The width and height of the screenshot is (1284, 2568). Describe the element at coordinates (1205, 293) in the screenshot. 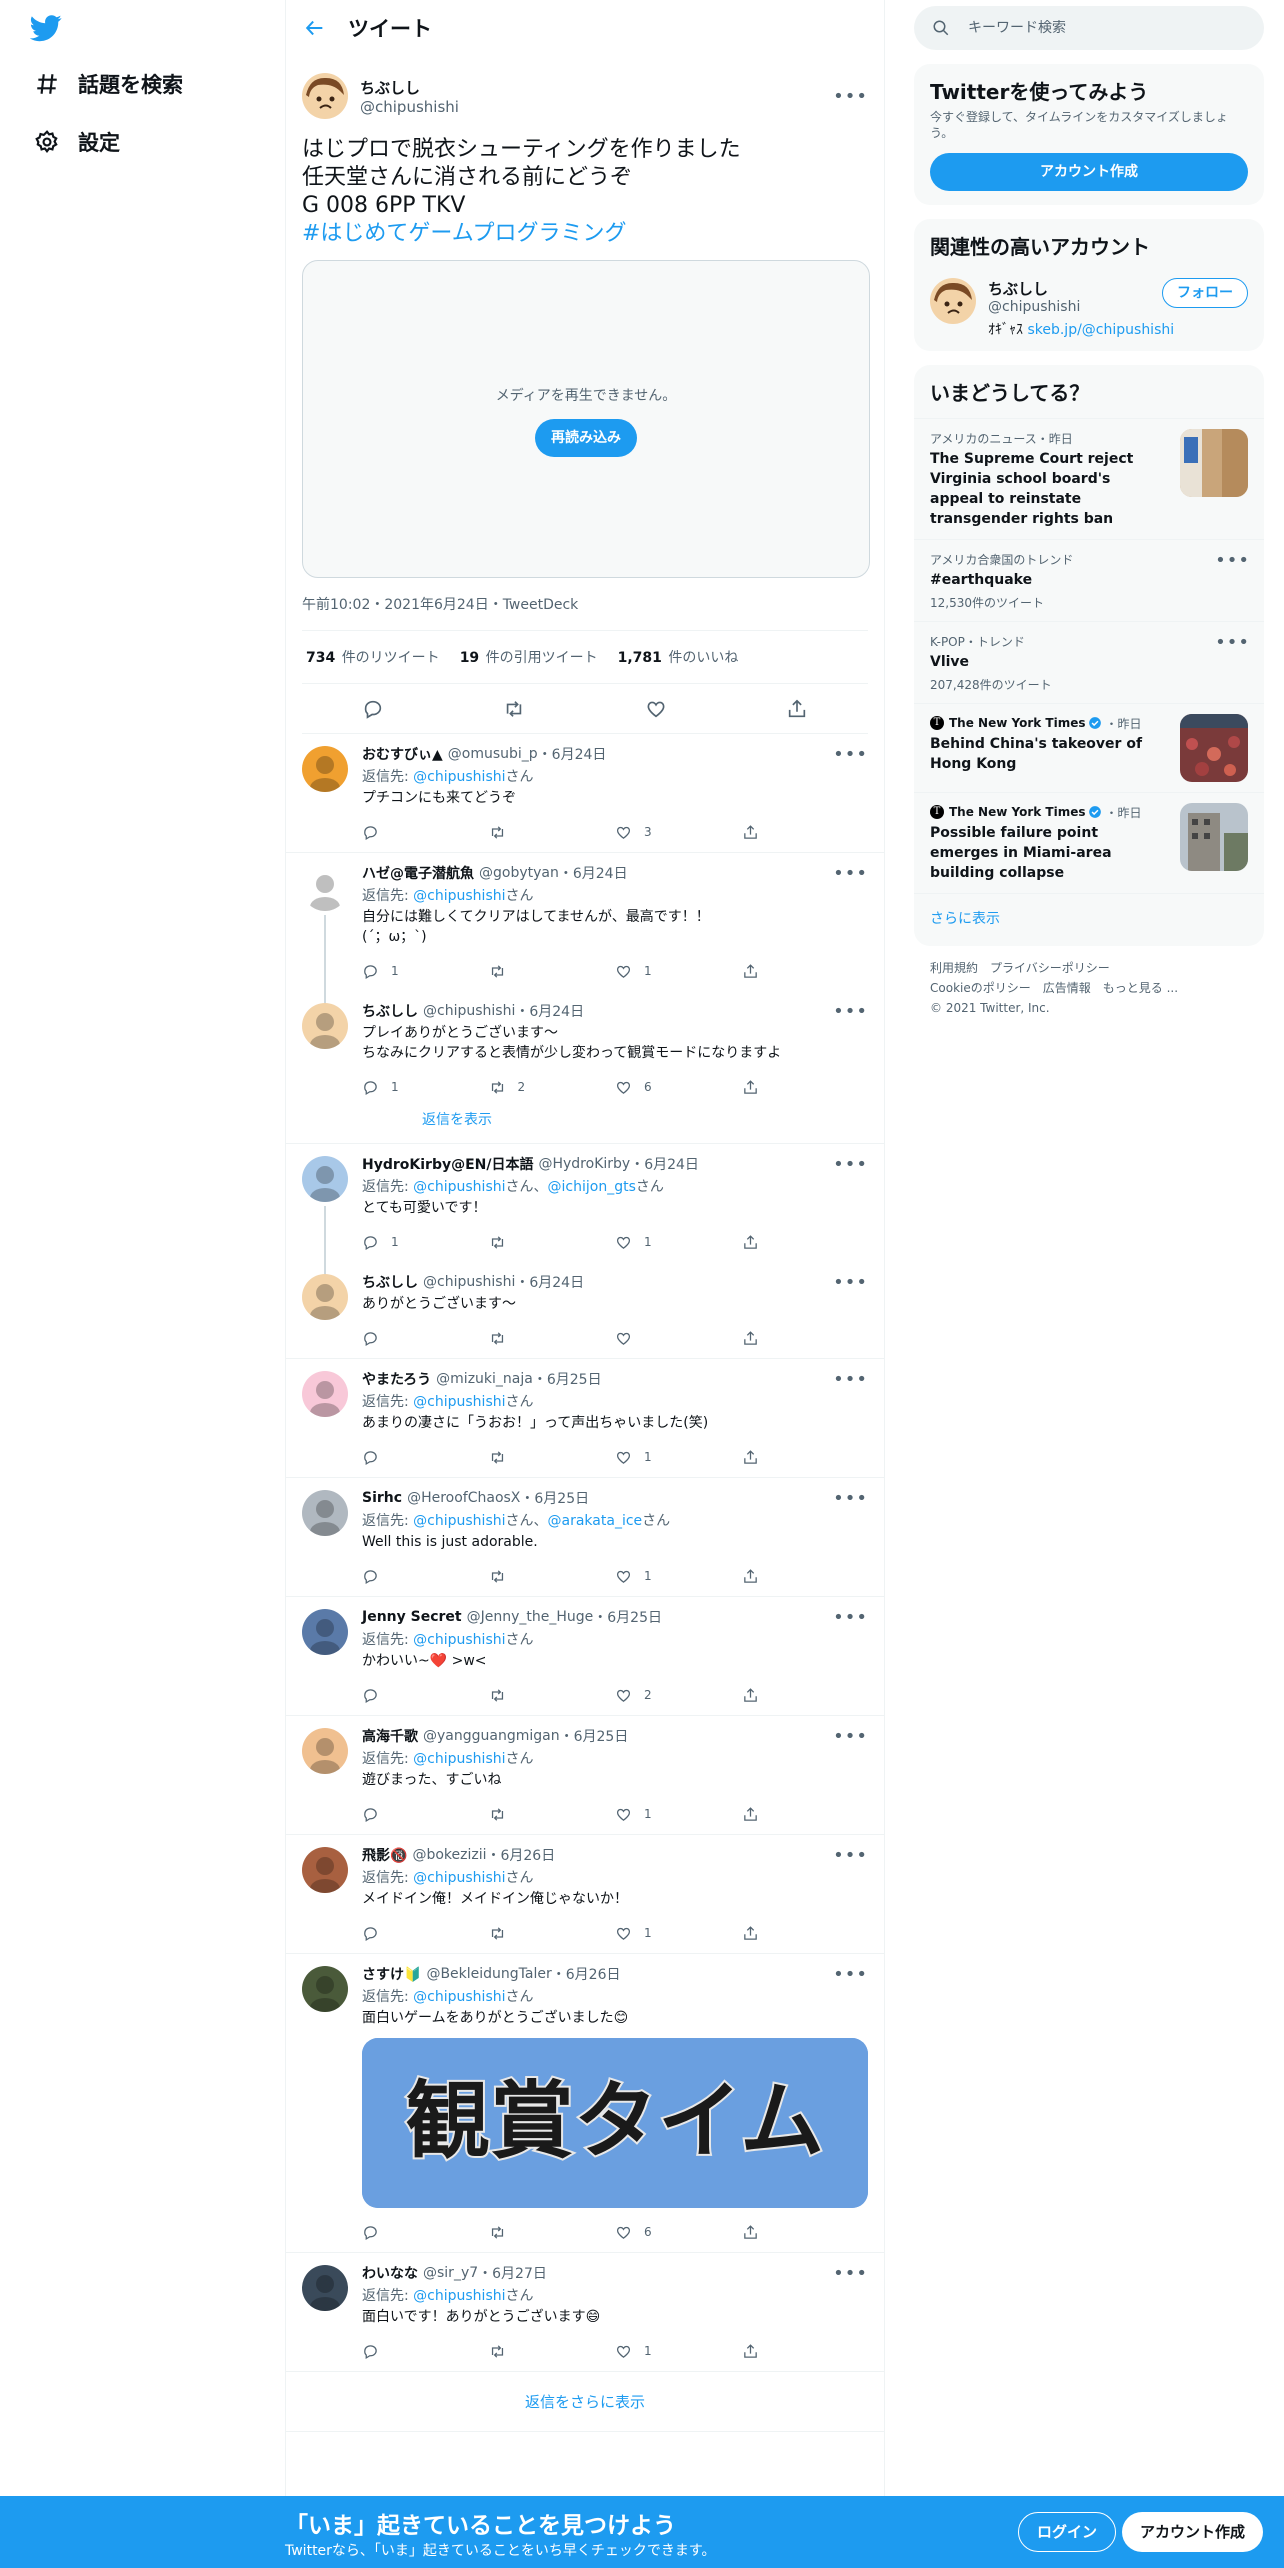

I see `follow-button: フォロー` at that location.